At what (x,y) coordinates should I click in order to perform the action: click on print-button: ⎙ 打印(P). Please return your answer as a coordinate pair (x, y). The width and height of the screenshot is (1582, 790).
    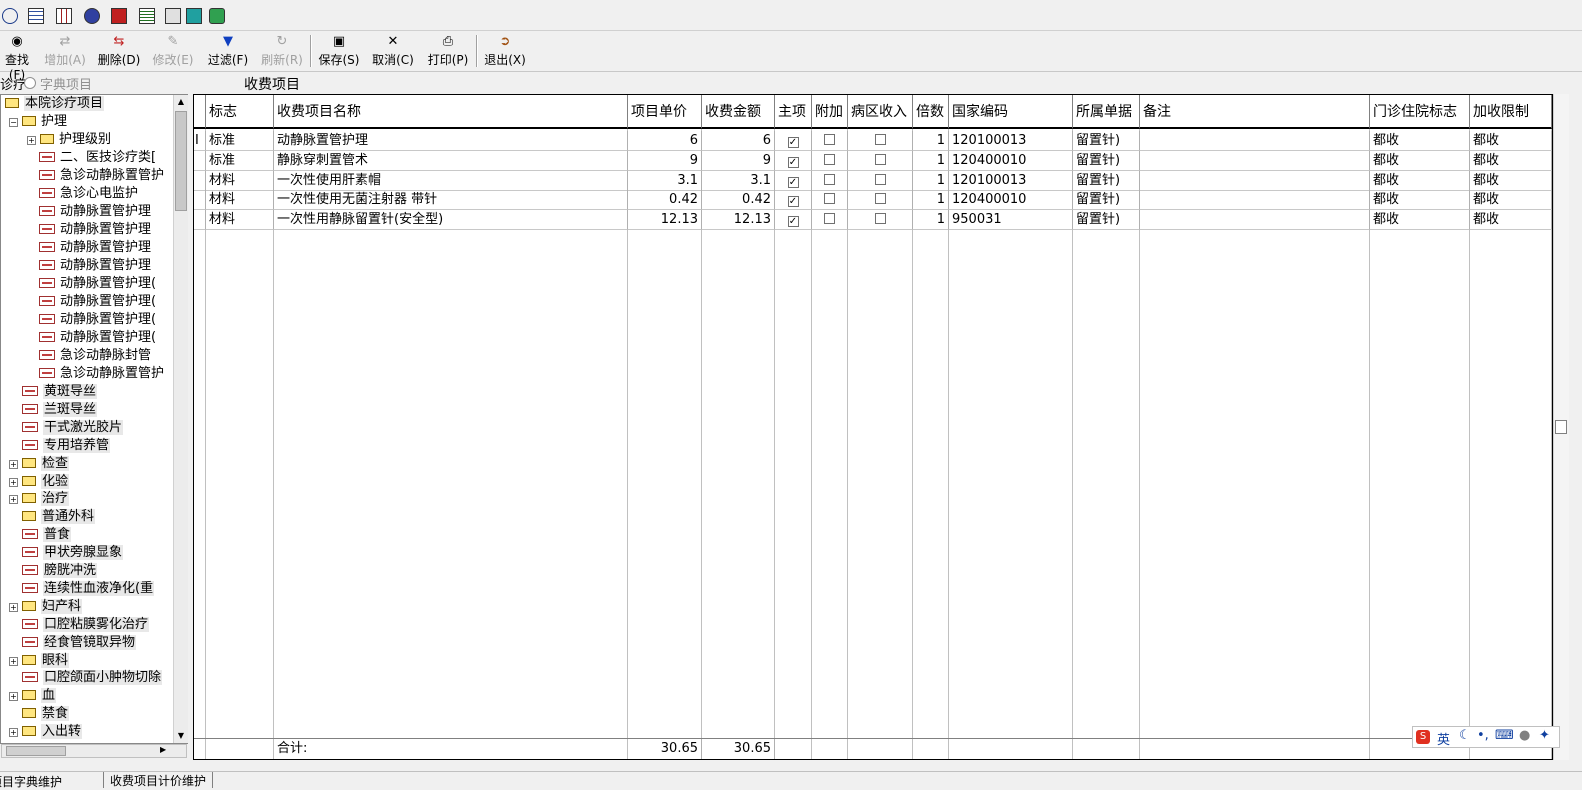
    Looking at the image, I should click on (448, 51).